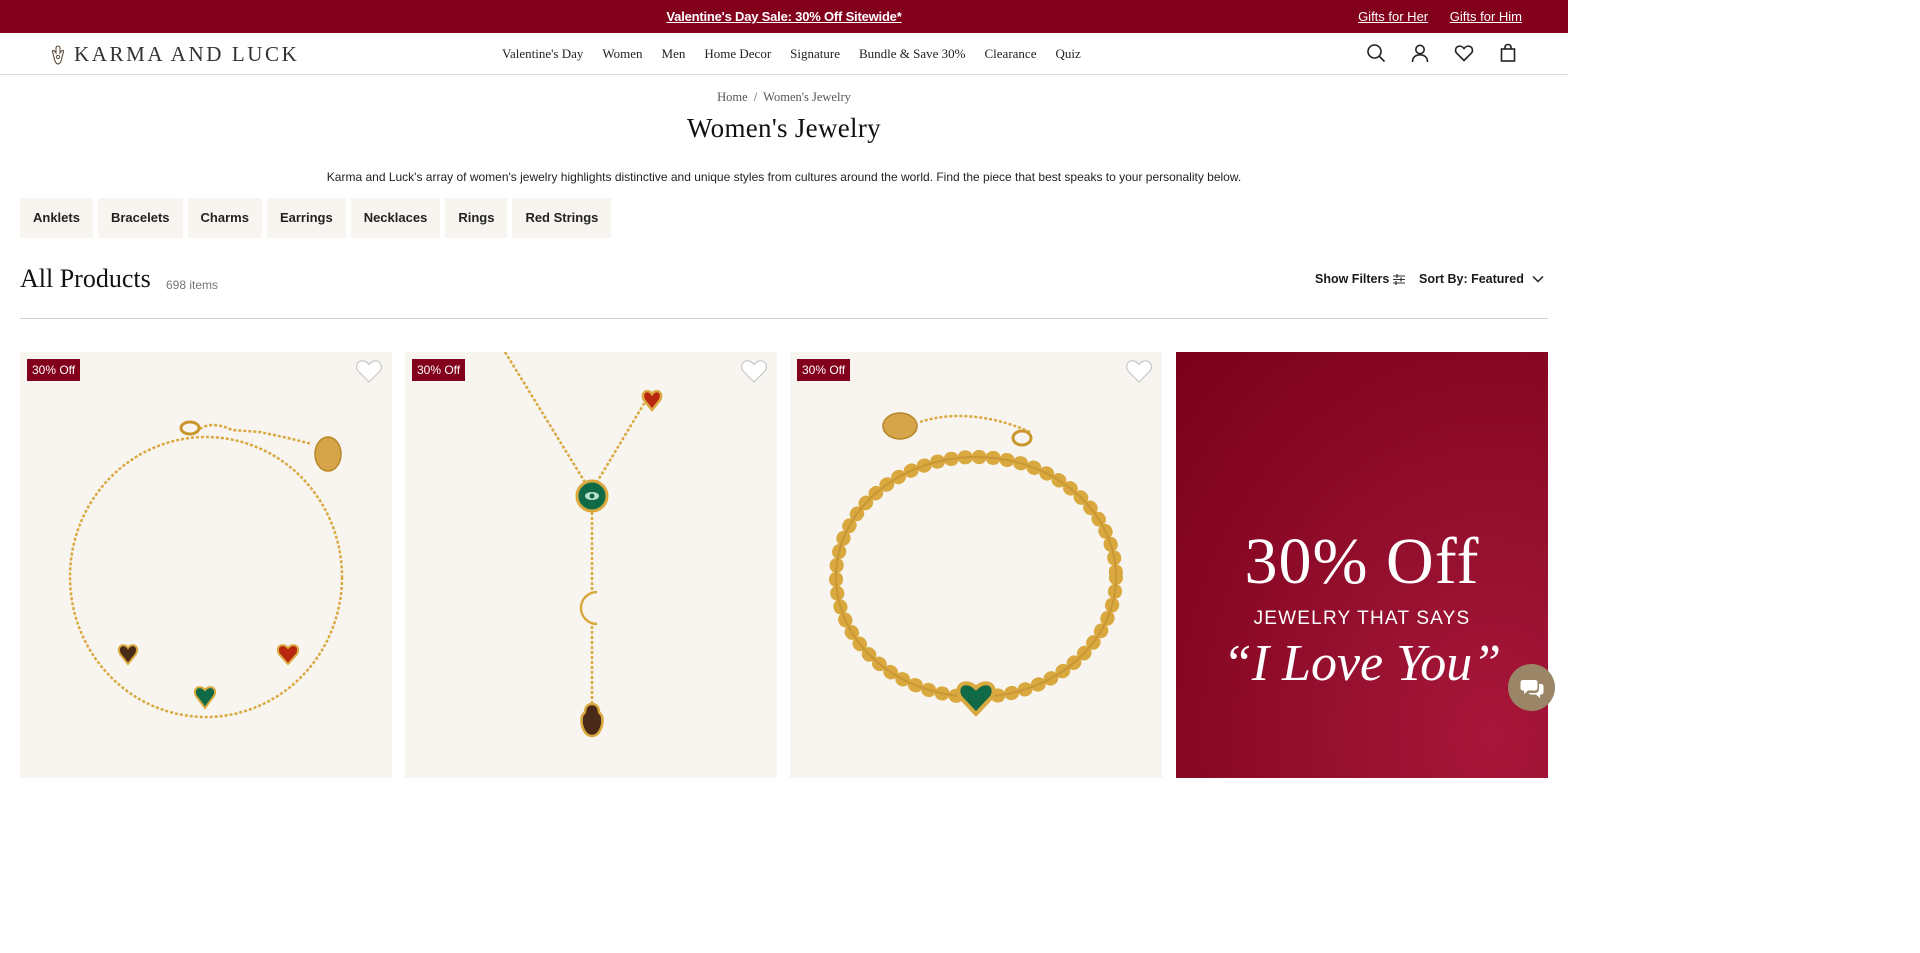  I want to click on category-chip-bracelets: Bracelets, so click(140, 218).